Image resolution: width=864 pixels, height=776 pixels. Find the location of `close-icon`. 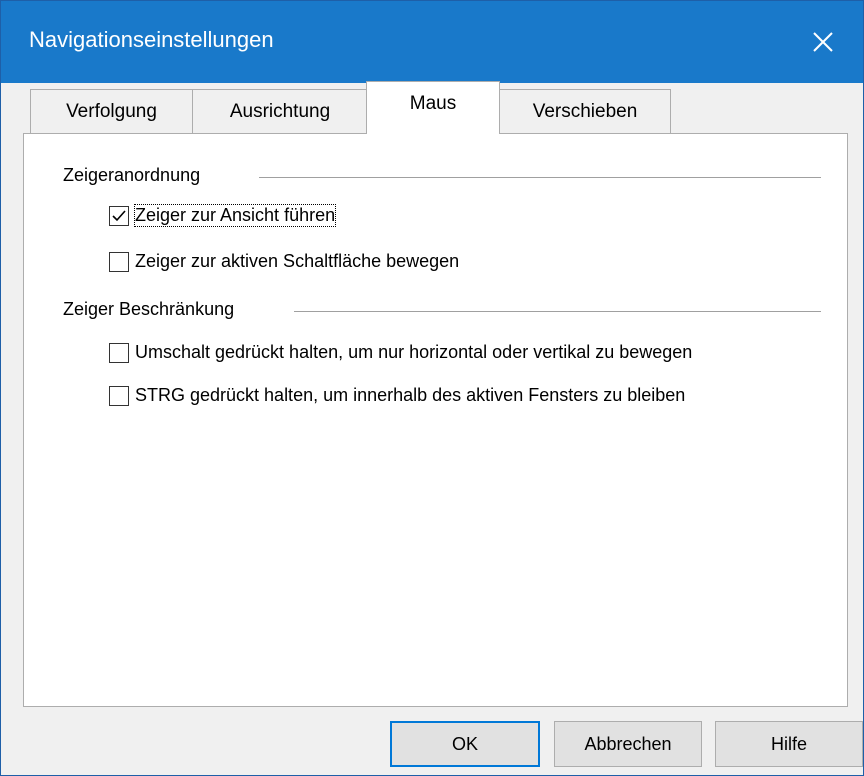

close-icon is located at coordinates (823, 42).